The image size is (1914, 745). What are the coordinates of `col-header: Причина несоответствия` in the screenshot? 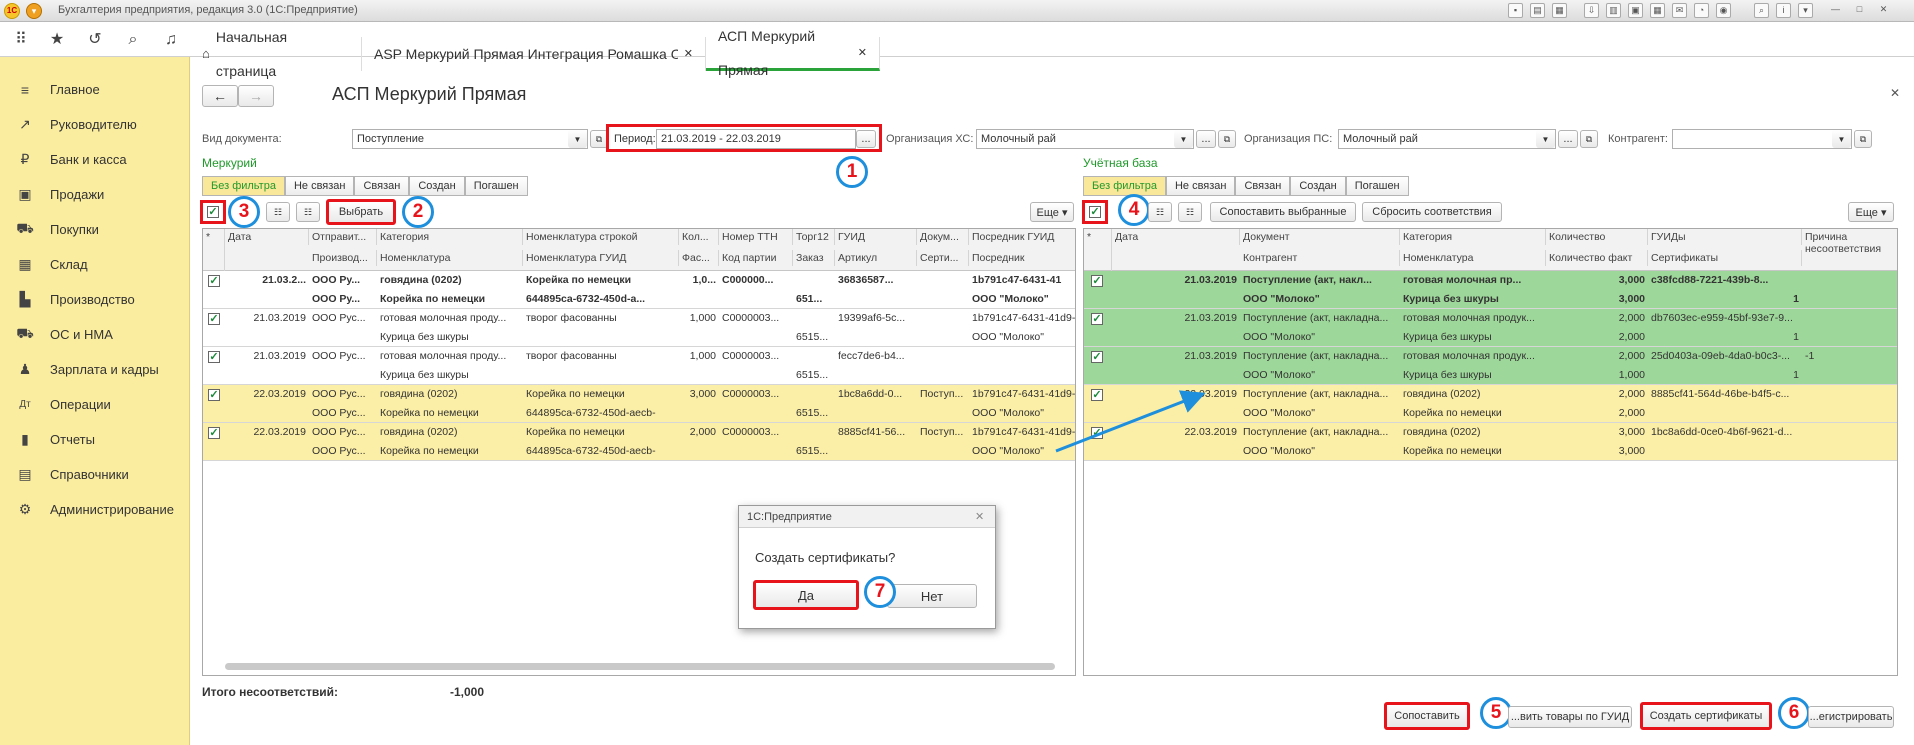 It's located at (1849, 250).